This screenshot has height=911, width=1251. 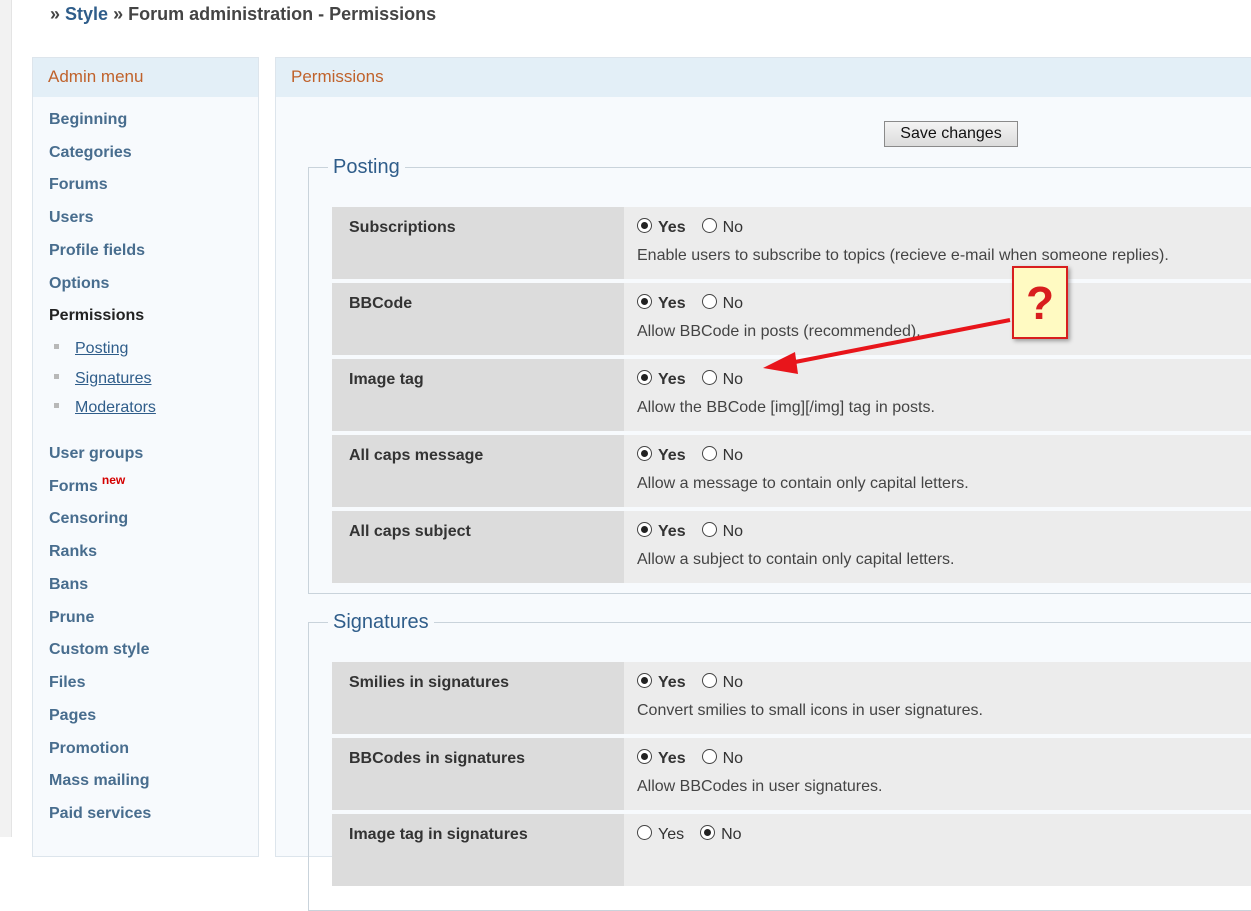 What do you see at coordinates (87, 484) in the screenshot?
I see `sidebar-item-forms: Forms new` at bounding box center [87, 484].